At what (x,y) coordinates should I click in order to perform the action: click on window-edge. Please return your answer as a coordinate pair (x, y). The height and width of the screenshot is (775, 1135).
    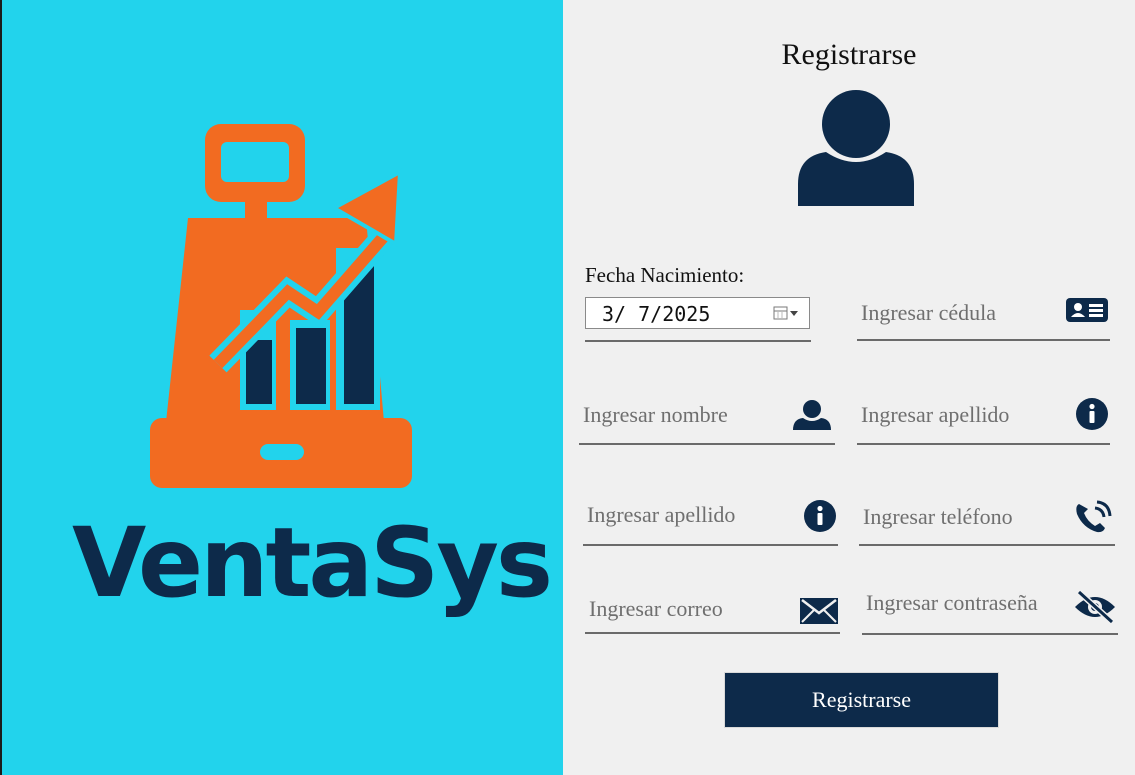
    Looking at the image, I should click on (1, 387).